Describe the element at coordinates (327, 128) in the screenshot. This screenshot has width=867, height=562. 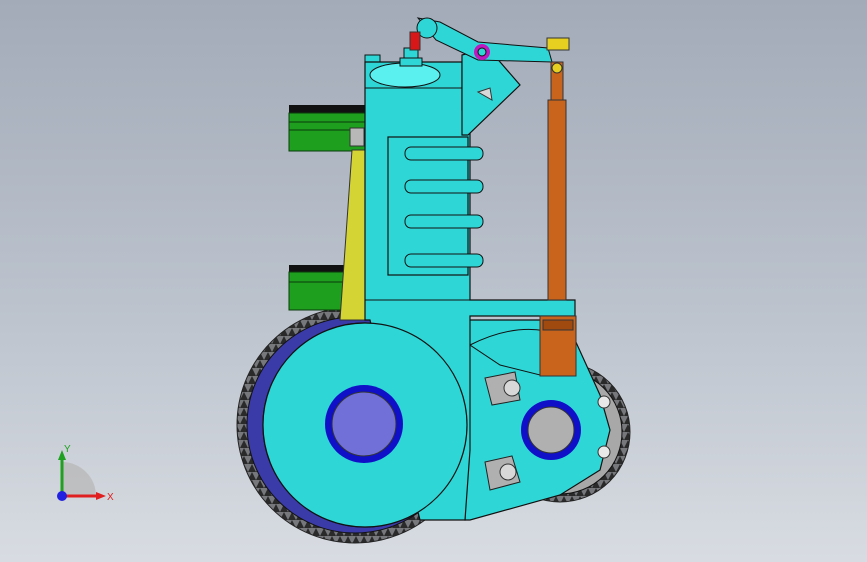
I see `upper-piston` at that location.